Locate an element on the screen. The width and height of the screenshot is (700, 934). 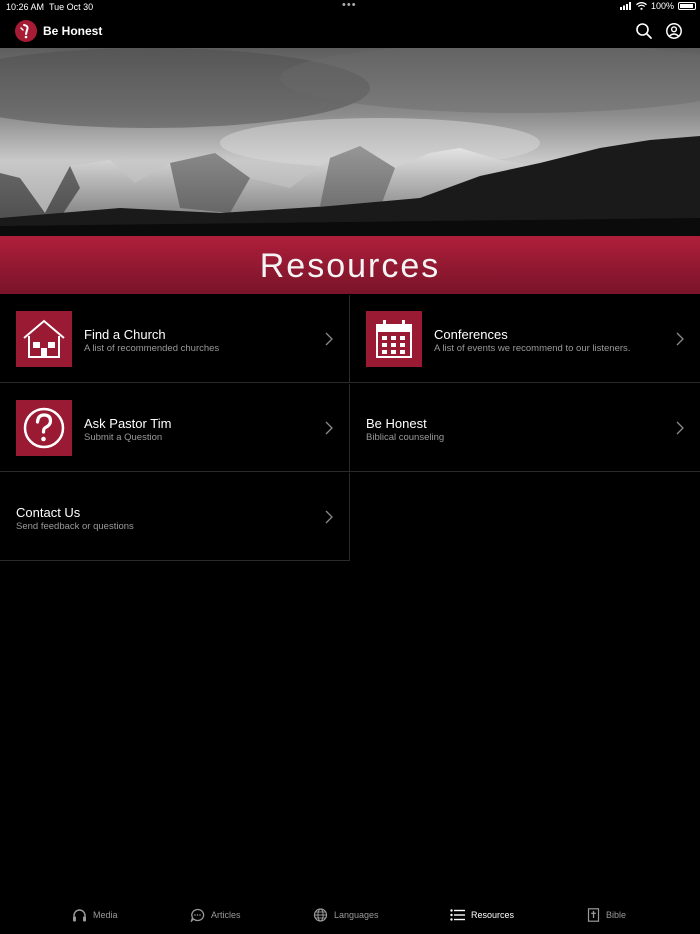
item-subtitle: A list of recommended churches is located at coordinates (152, 348).